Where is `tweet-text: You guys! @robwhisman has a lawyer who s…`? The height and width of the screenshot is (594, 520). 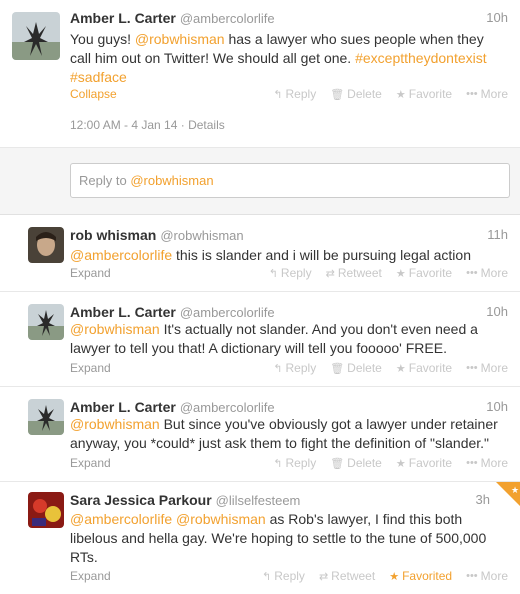 tweet-text: You guys! @robwhisman has a lawyer who s… is located at coordinates (289, 58).